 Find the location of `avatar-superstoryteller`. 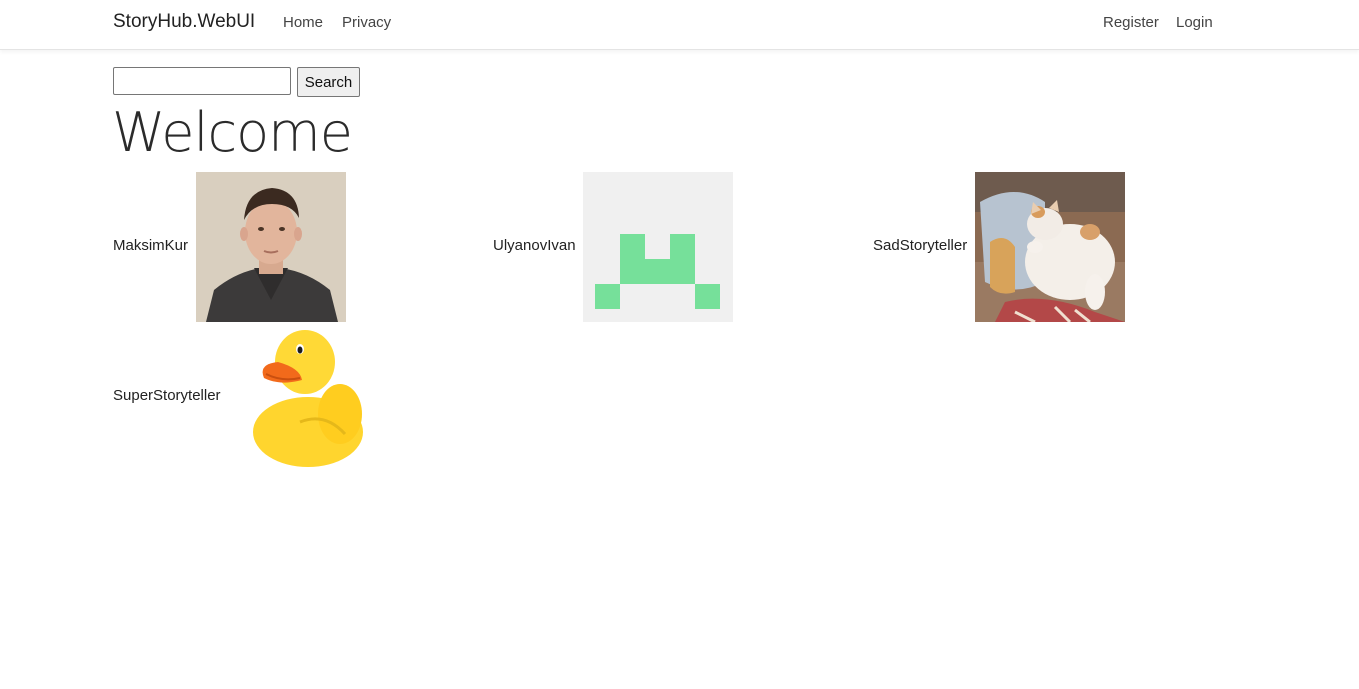

avatar-superstoryteller is located at coordinates (305, 397).